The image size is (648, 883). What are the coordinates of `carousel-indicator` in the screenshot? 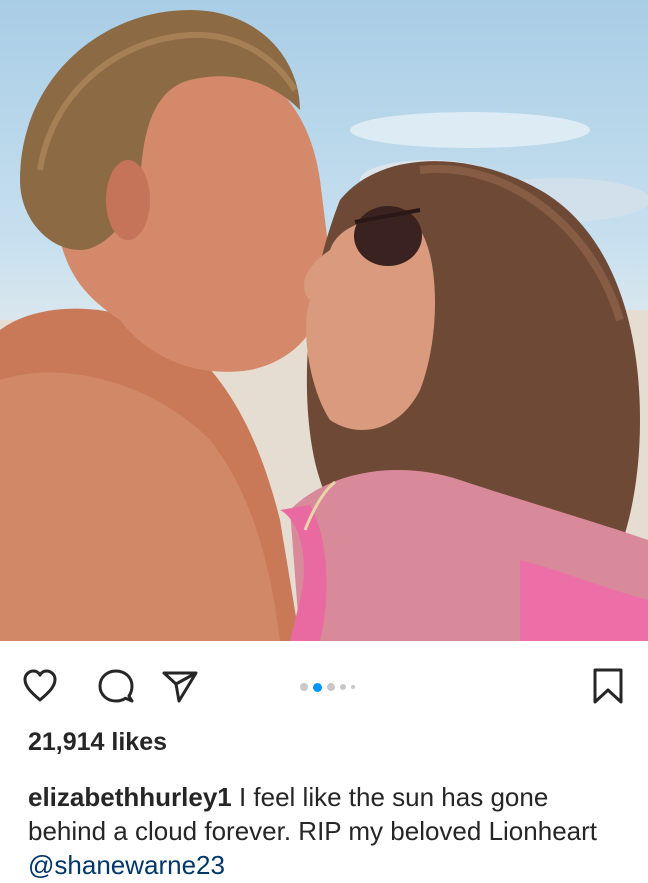 It's located at (327, 687).